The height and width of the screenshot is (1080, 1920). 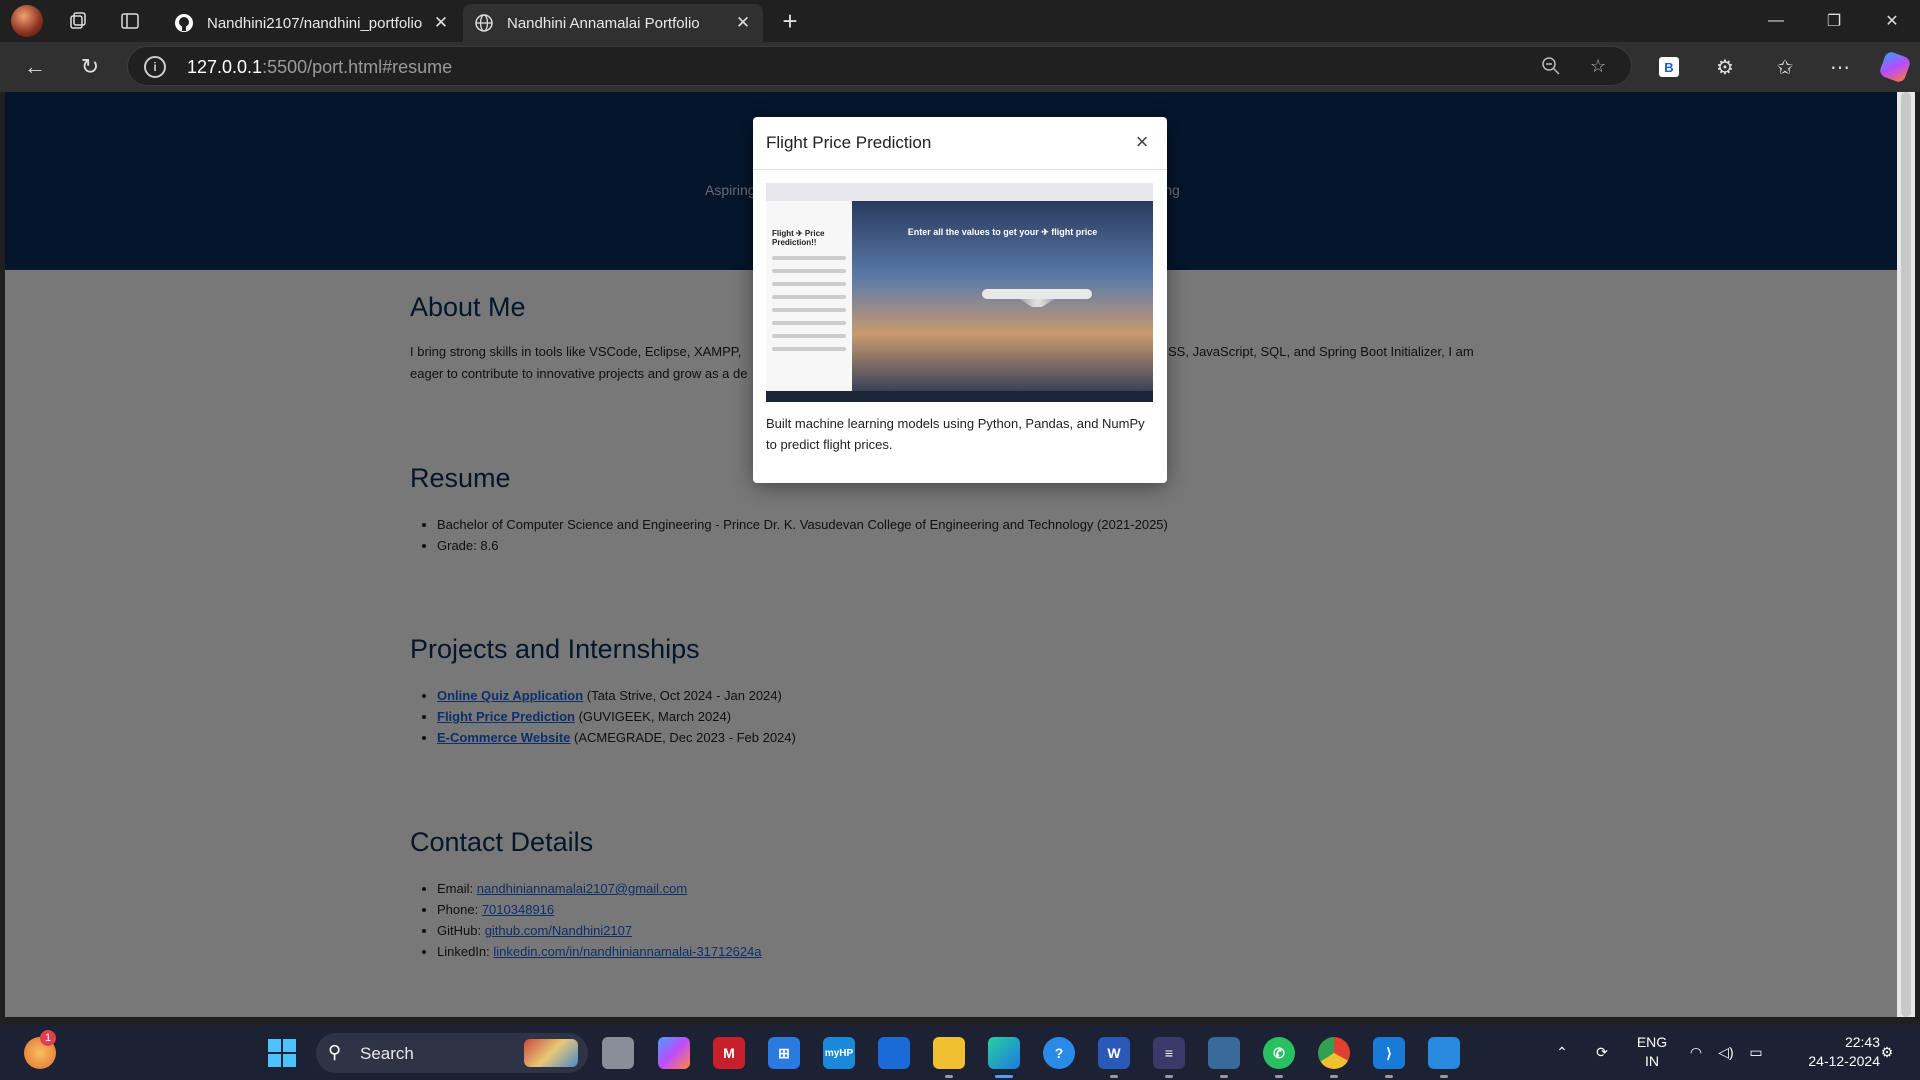 What do you see at coordinates (1652, 1042) in the screenshot?
I see `language-code: ENG` at bounding box center [1652, 1042].